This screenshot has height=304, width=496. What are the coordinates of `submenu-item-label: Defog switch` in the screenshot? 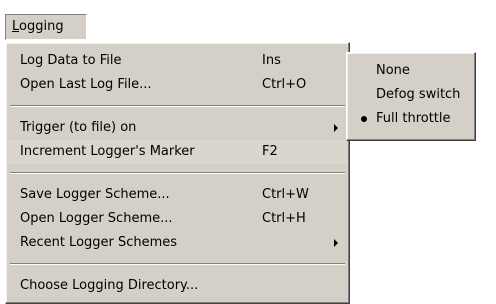 It's located at (418, 94).